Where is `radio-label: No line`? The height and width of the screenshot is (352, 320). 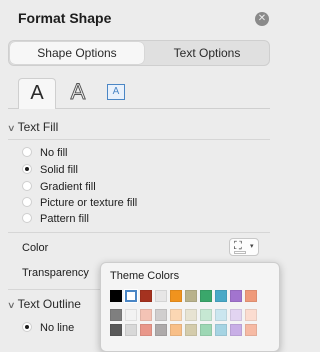 radio-label: No line is located at coordinates (57, 328).